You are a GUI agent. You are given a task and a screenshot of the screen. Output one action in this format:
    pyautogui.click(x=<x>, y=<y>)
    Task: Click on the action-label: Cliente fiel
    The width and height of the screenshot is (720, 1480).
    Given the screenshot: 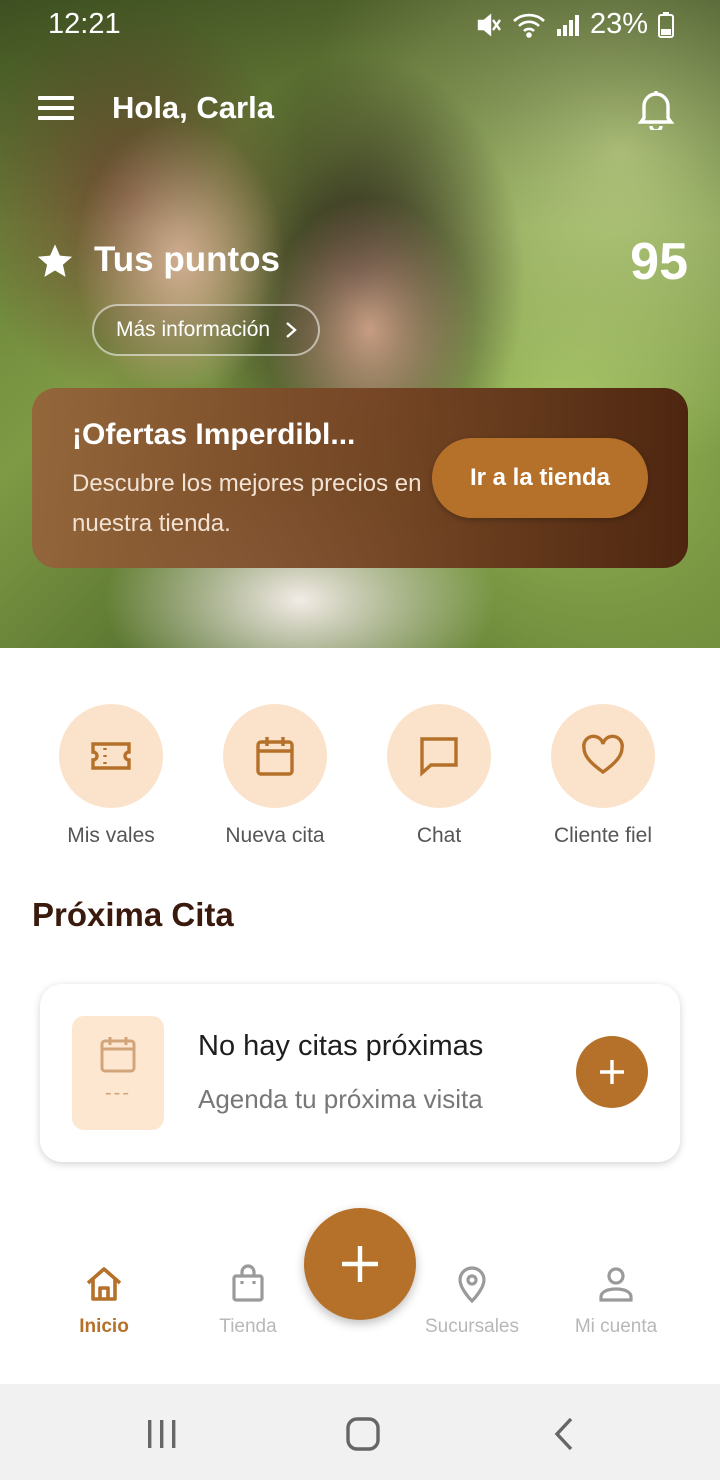 What is the action you would take?
    pyautogui.click(x=603, y=835)
    